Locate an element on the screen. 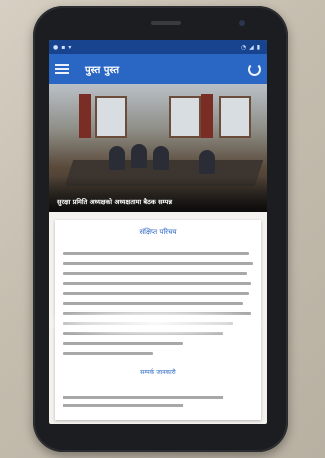 The image size is (325, 458). notification-icon: ▪ is located at coordinates (63, 47).